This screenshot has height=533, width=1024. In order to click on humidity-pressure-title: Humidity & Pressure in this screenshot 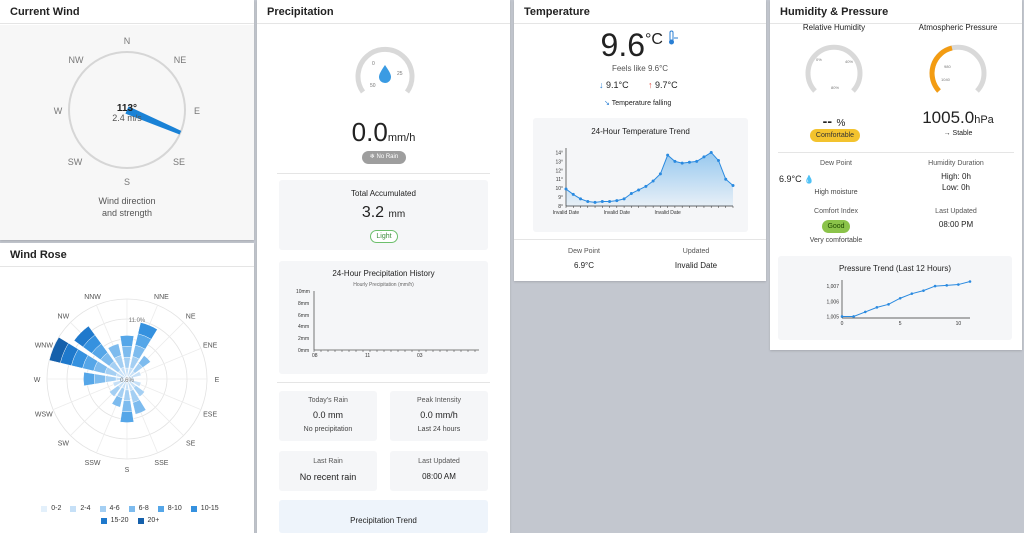, I will do `click(896, 12)`.